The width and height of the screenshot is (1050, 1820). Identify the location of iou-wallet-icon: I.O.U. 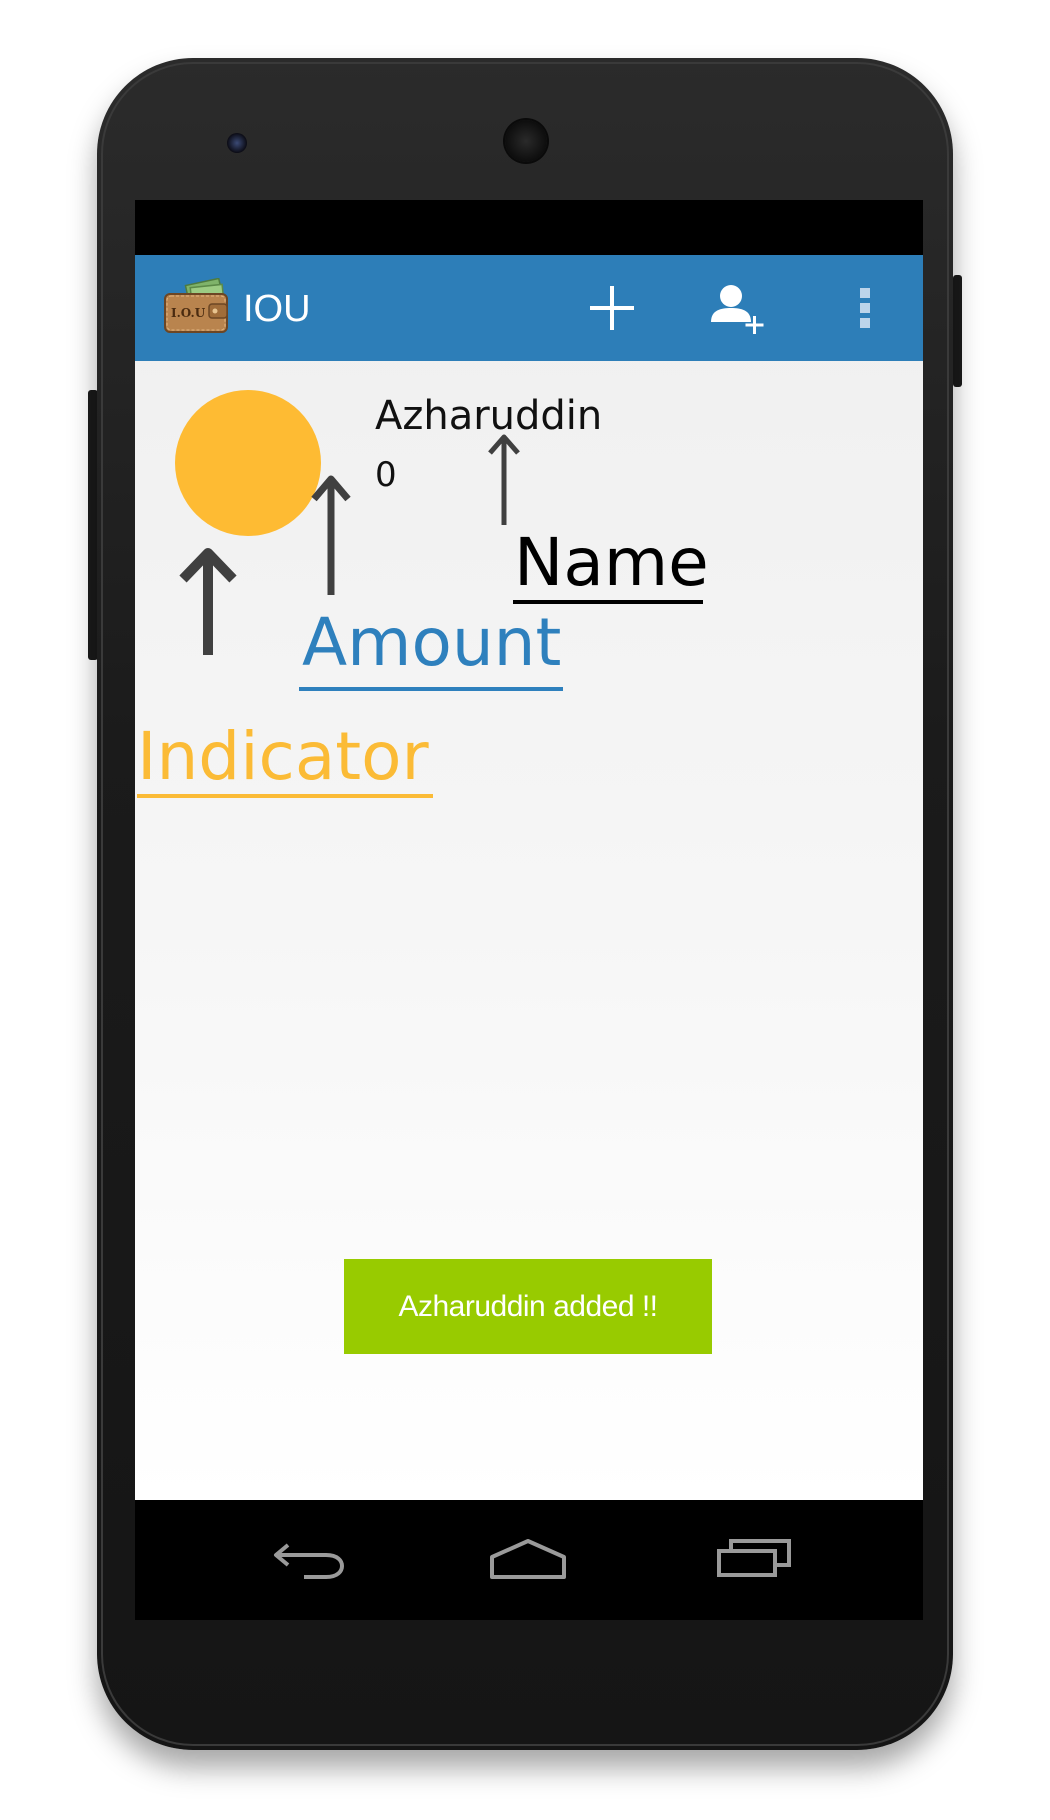
(197, 306).